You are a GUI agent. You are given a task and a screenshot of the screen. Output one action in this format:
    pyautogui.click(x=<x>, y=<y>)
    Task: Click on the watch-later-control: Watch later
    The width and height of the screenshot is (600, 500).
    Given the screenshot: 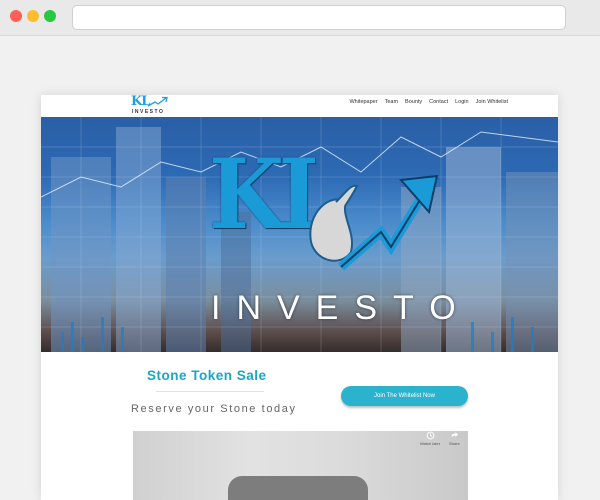 What is the action you would take?
    pyautogui.click(x=430, y=438)
    